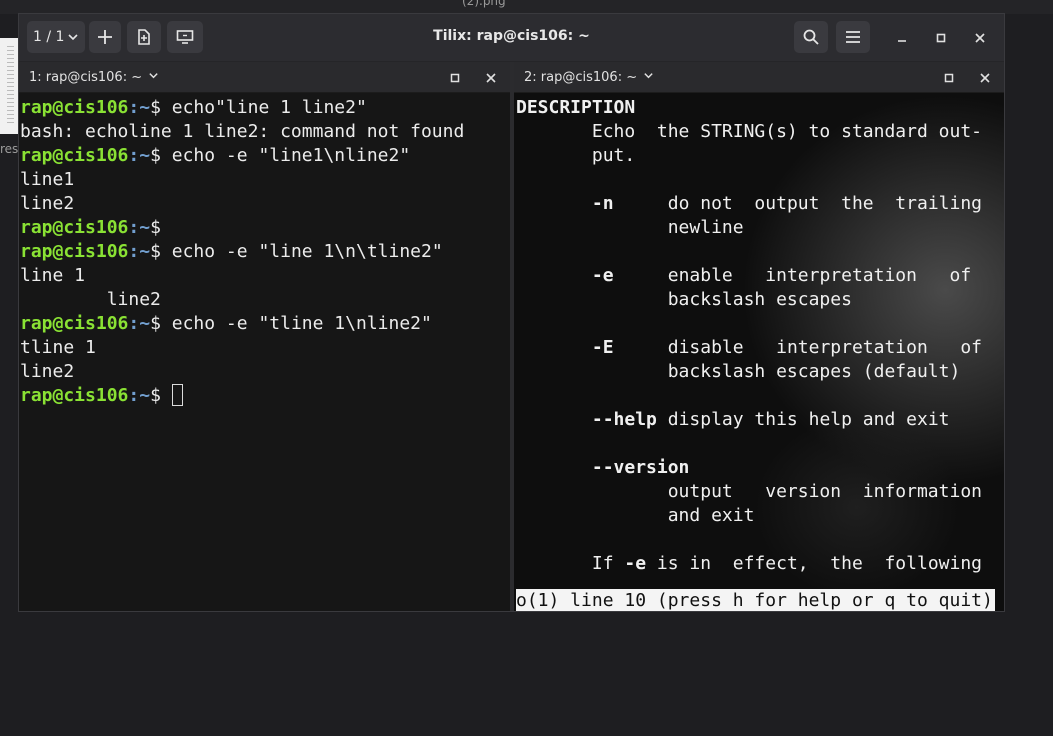  I want to click on hamburger-menu-icon, so click(853, 37).